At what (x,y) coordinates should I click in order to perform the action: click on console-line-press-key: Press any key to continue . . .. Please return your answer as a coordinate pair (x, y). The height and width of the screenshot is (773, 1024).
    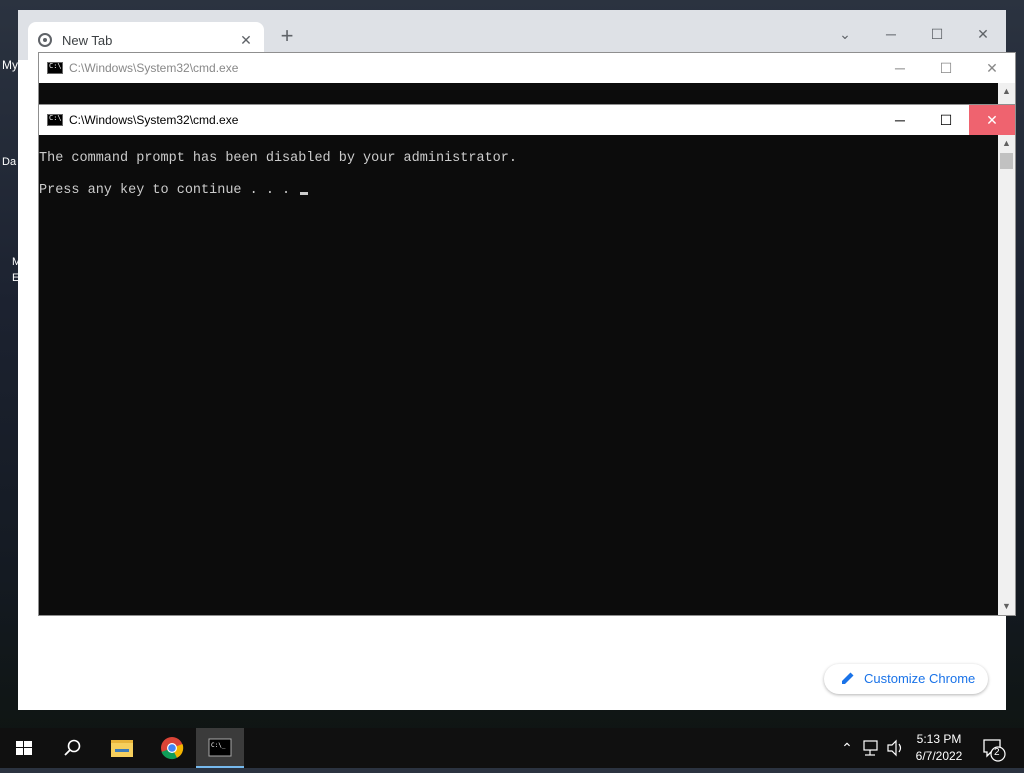
    Looking at the image, I should click on (174, 190).